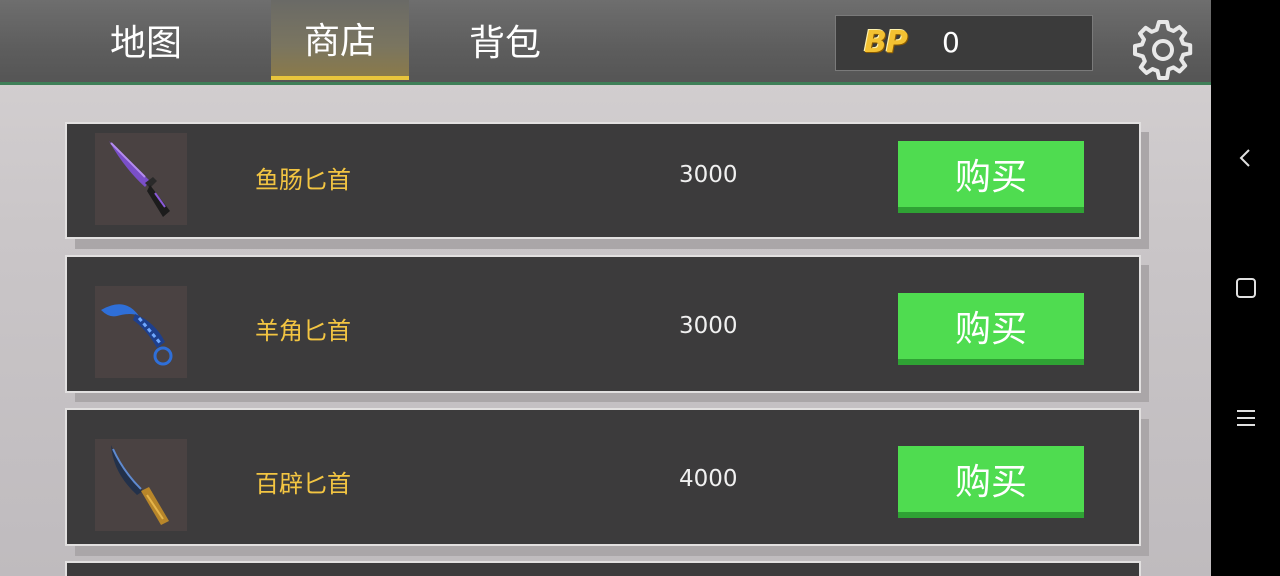 The image size is (1280, 576). What do you see at coordinates (303, 180) in the screenshot?
I see `item-name: 鱼肠匕首` at bounding box center [303, 180].